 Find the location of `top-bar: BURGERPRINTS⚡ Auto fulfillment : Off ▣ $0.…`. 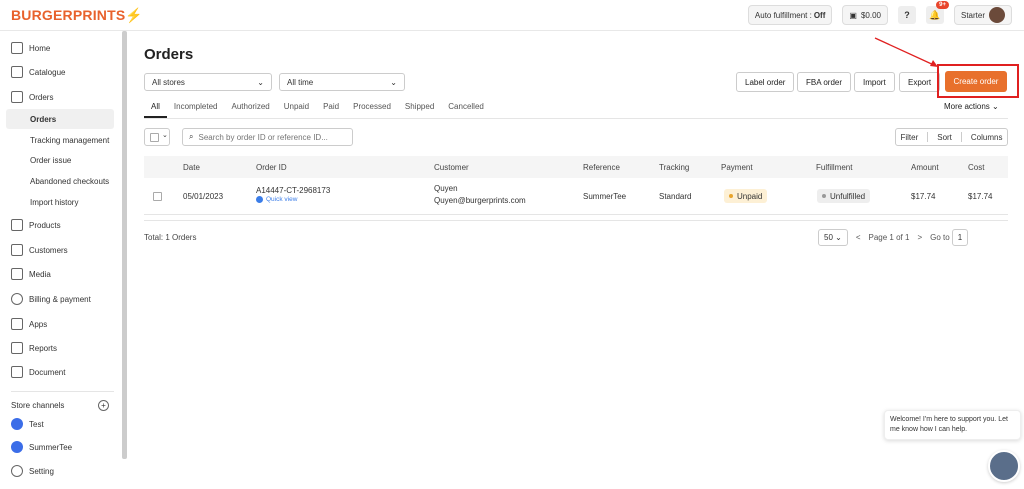

top-bar: BURGERPRINTS⚡ Auto fulfillment : Off ▣ $0.… is located at coordinates (512, 15).